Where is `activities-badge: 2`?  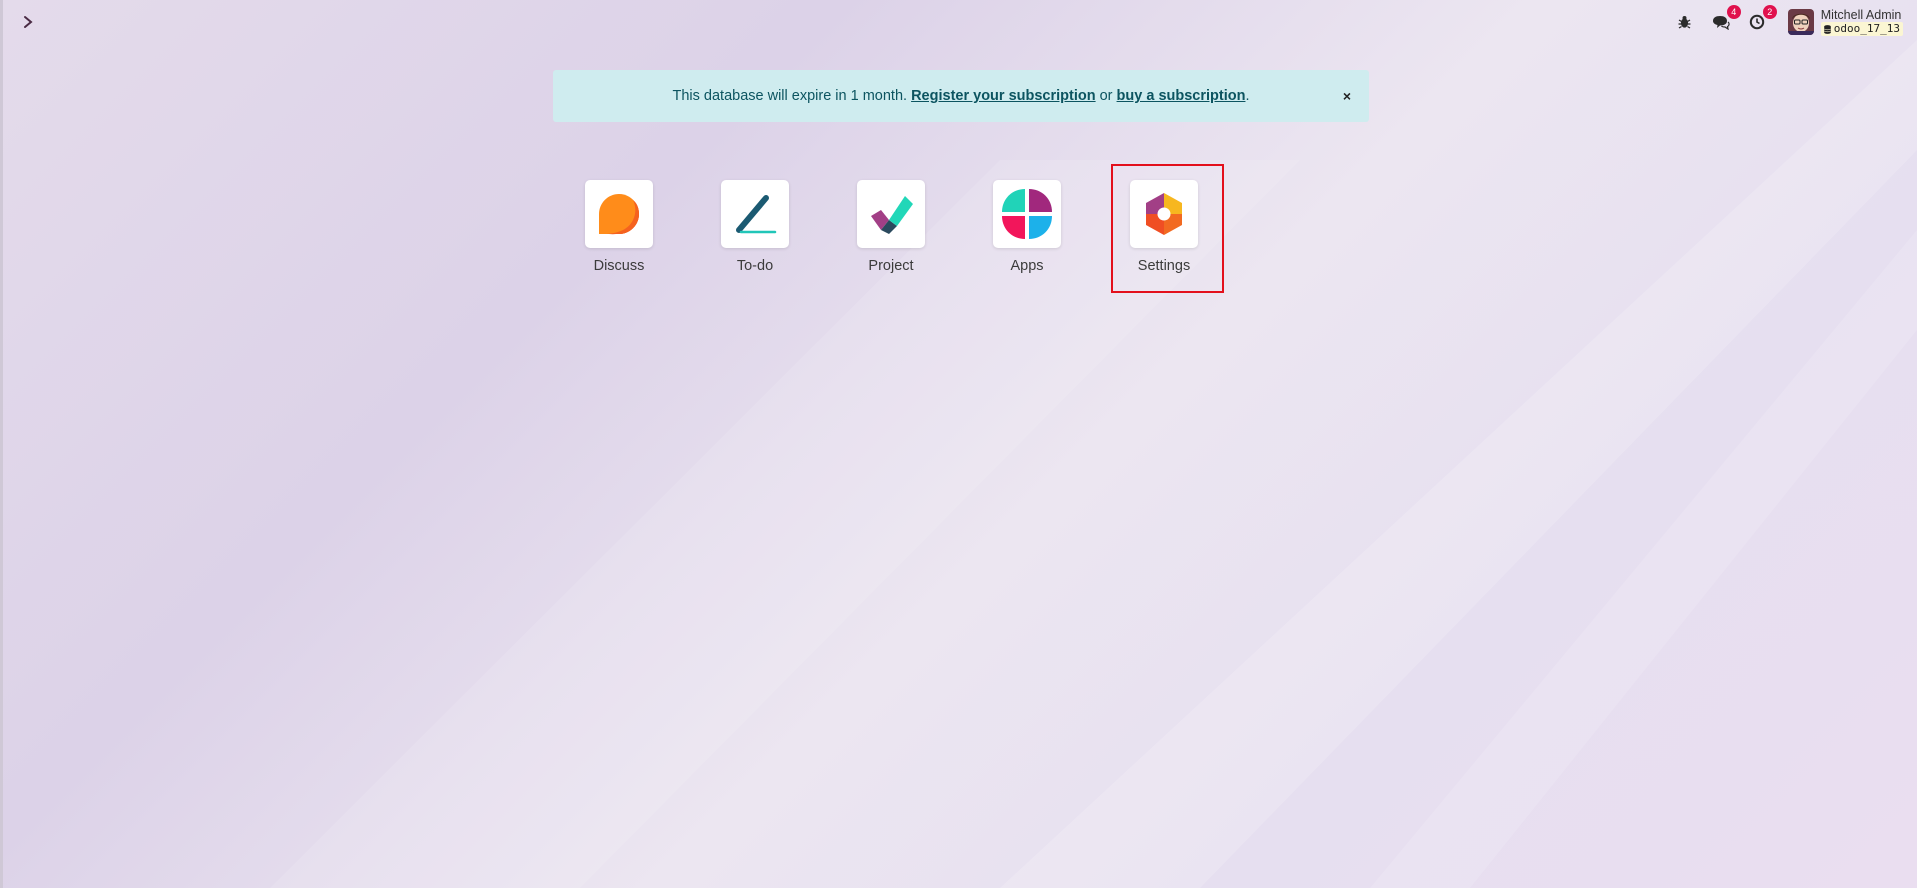
activities-badge: 2 is located at coordinates (1769, 12).